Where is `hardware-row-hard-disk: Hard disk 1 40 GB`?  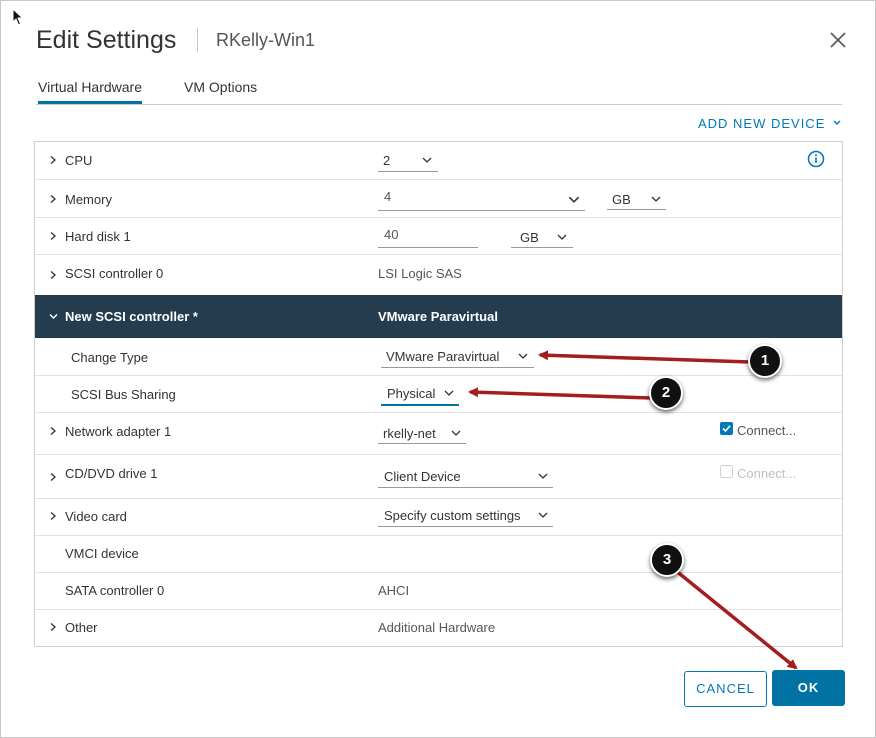 hardware-row-hard-disk: Hard disk 1 40 GB is located at coordinates (438, 236).